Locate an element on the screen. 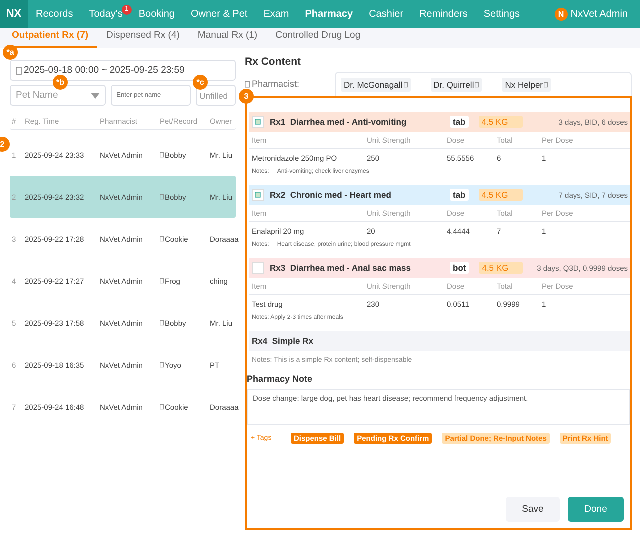 The height and width of the screenshot is (540, 640). rx-title: Rx2 Chronic med - Heart med is located at coordinates (331, 195).